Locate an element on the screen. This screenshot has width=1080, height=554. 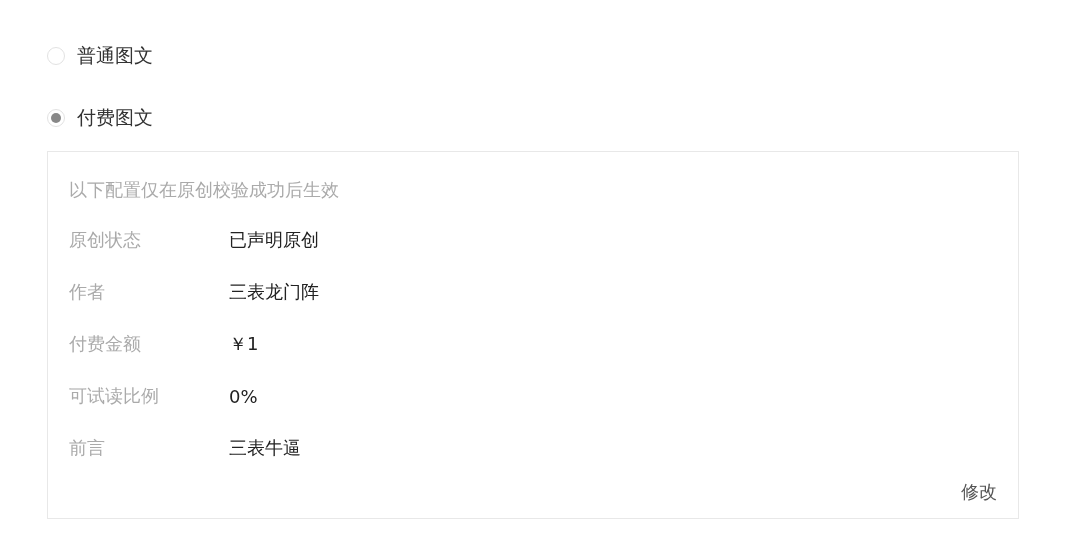
field-value: 三表牛逼 is located at coordinates (265, 448).